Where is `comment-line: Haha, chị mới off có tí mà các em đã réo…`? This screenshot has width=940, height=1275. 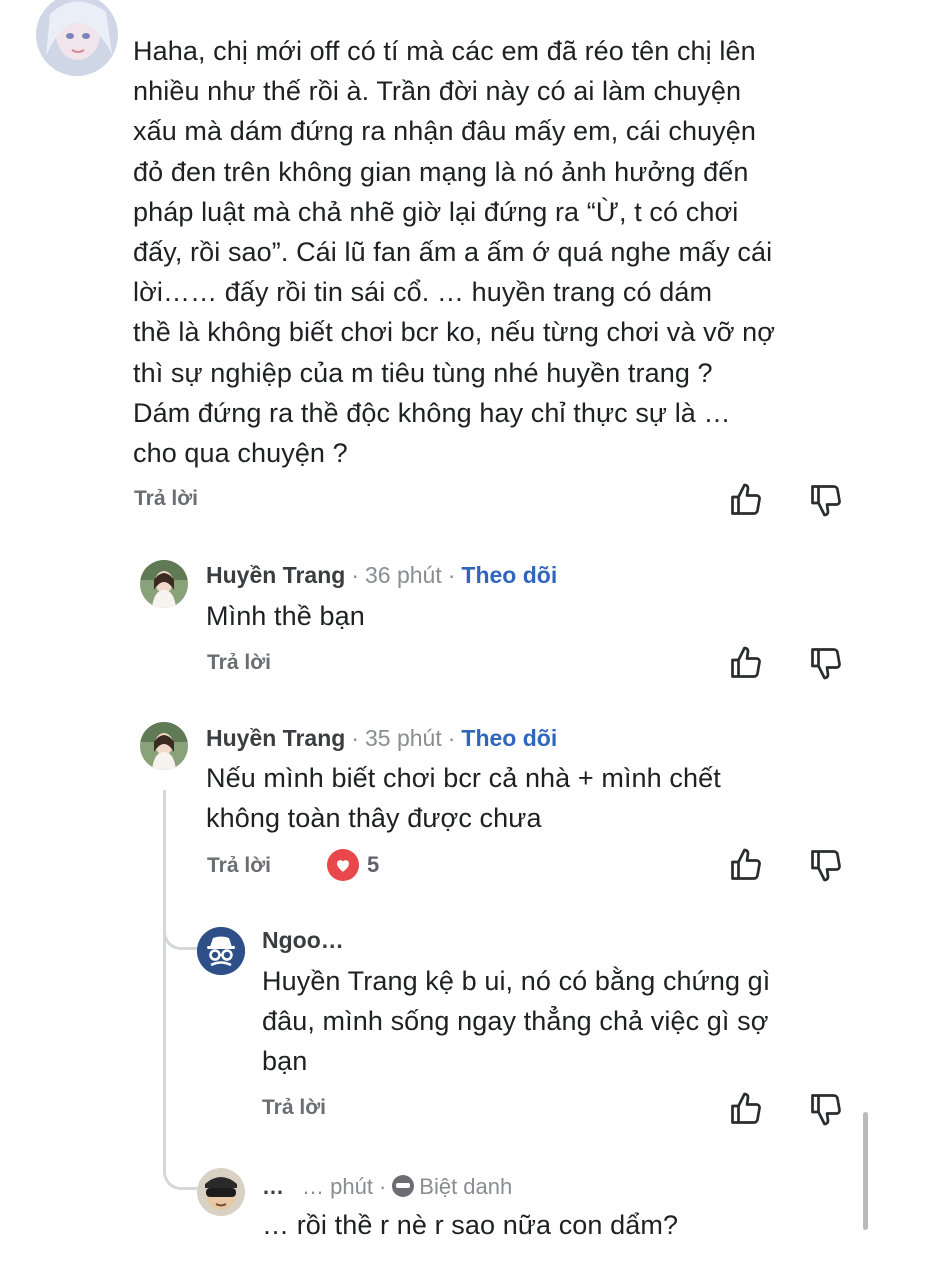
comment-line: Haha, chị mới off có tí mà các em đã réo… is located at coordinates (444, 51).